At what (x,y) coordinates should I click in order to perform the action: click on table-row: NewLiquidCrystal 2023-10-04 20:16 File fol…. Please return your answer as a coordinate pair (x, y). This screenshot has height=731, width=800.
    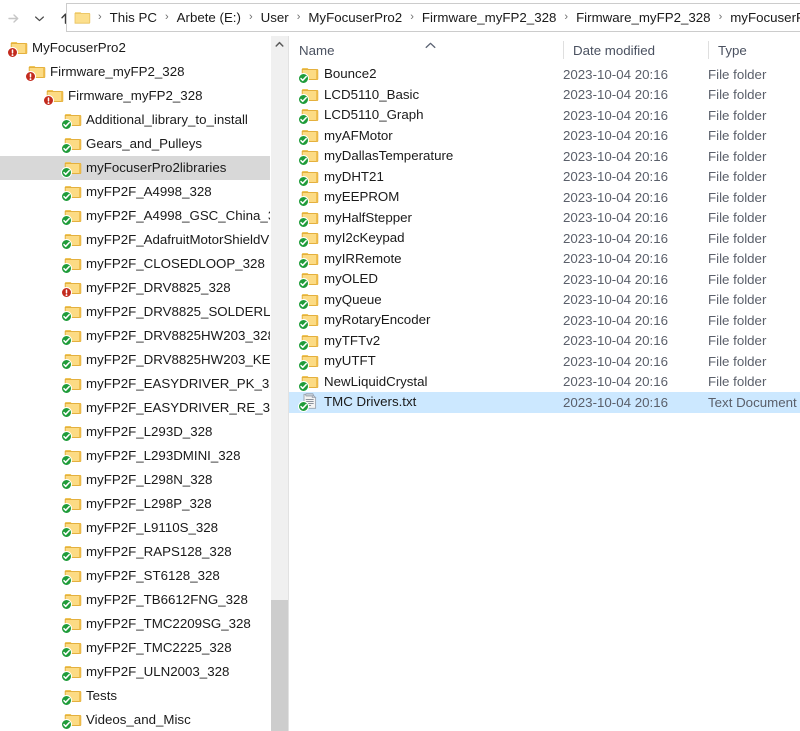
    Looking at the image, I should click on (544, 382).